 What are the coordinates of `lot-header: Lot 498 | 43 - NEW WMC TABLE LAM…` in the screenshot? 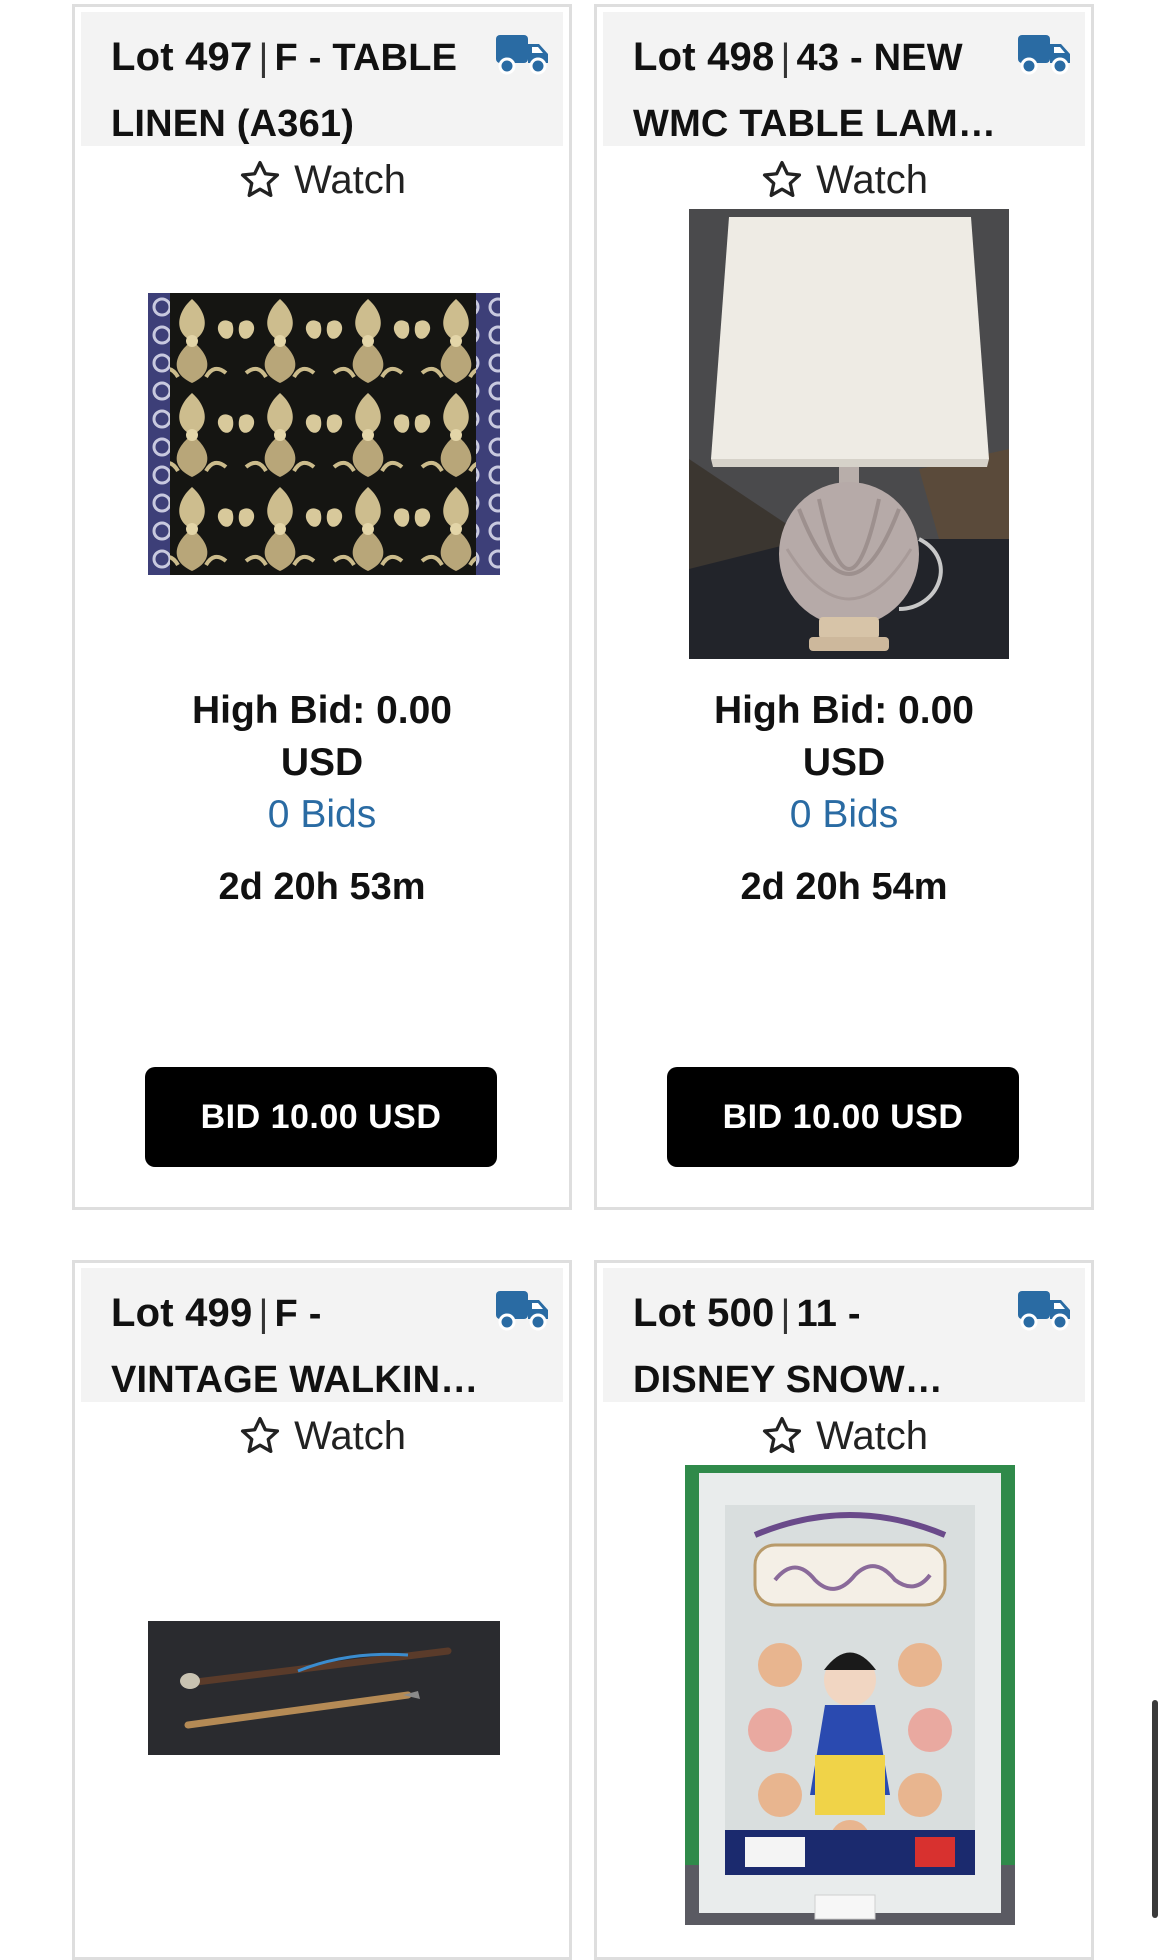 It's located at (844, 79).